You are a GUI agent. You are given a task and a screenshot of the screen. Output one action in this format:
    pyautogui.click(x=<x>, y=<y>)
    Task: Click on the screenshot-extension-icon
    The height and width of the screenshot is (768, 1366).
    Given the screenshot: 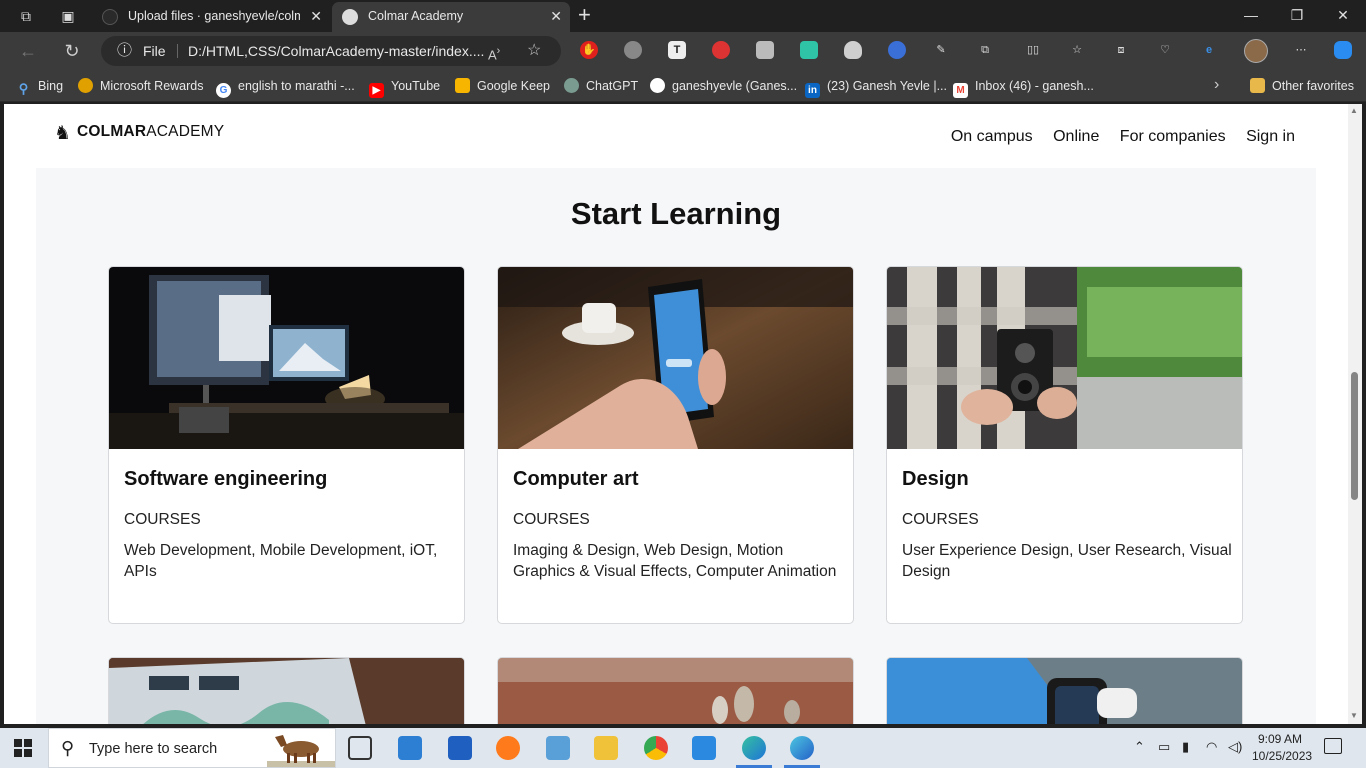 What is the action you would take?
    pyautogui.click(x=765, y=50)
    